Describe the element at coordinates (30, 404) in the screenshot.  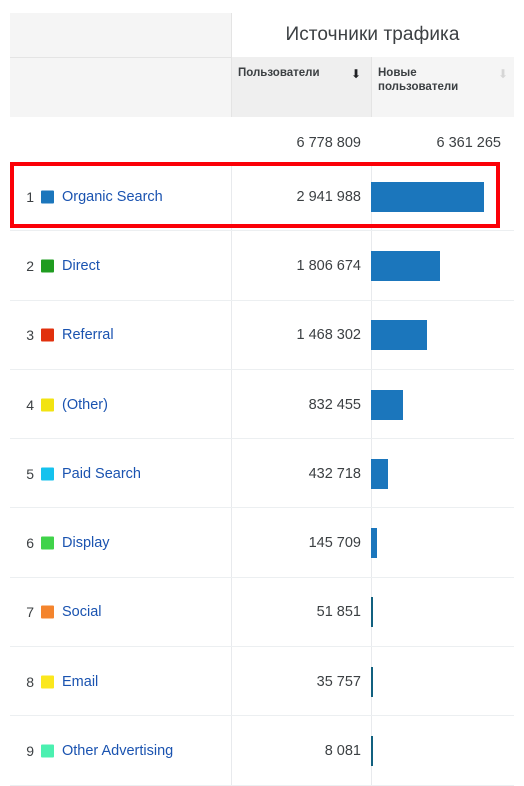
I see `row-rank: 4` at that location.